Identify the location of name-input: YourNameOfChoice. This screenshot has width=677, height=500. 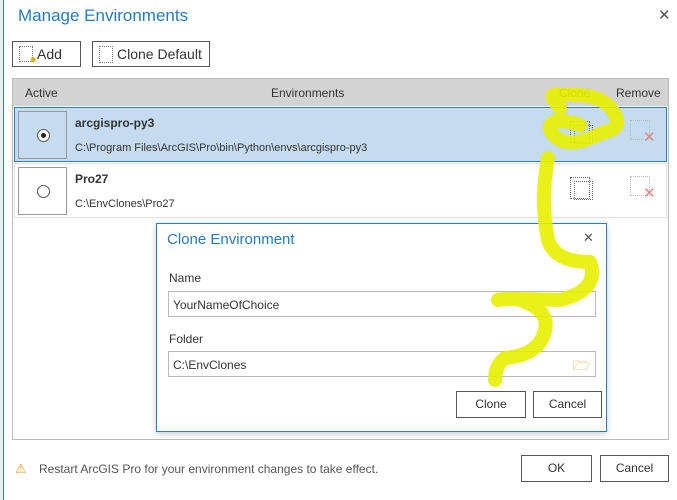
(382, 304).